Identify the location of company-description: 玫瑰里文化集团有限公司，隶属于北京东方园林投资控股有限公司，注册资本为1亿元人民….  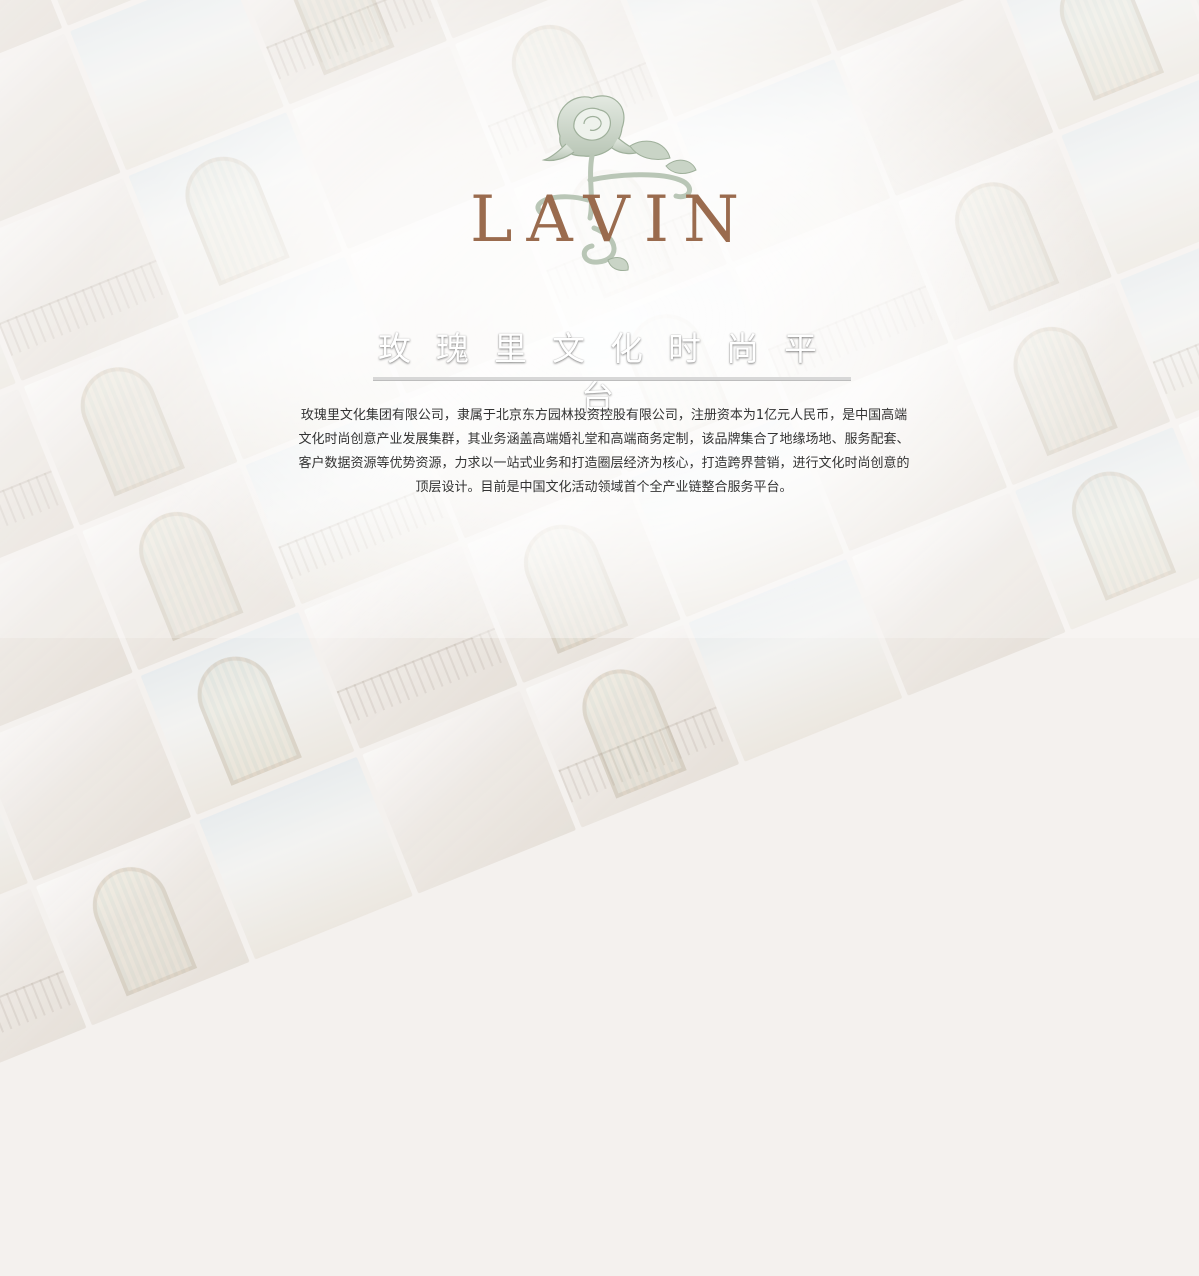
(604, 451).